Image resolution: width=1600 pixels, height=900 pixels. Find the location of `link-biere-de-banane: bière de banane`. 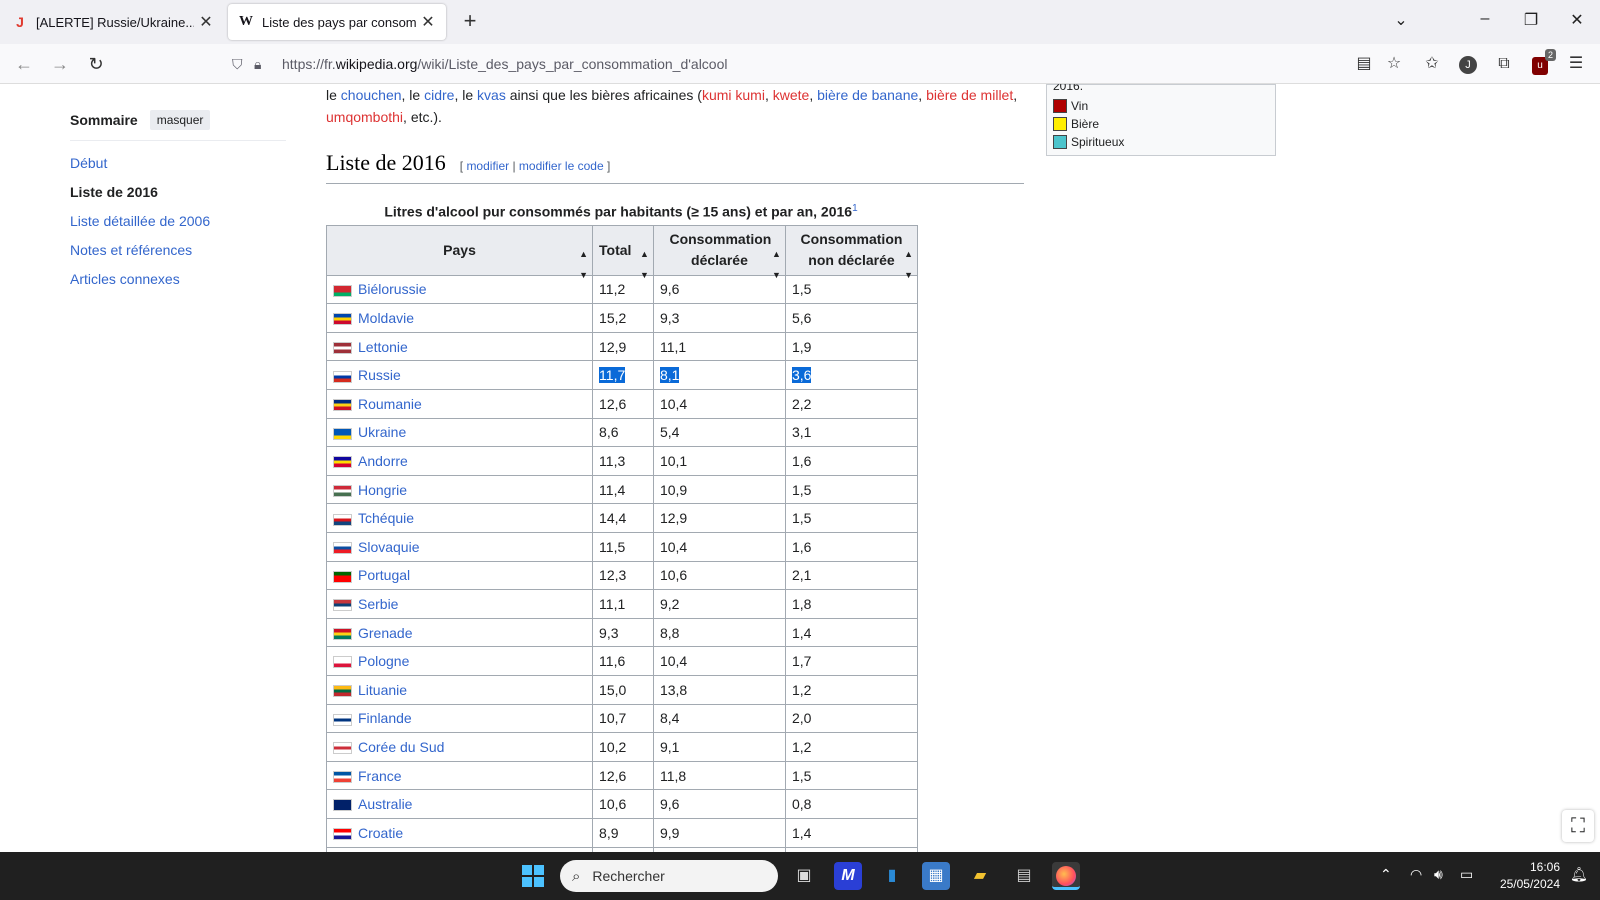

link-biere-de-banane: bière de banane is located at coordinates (867, 95).